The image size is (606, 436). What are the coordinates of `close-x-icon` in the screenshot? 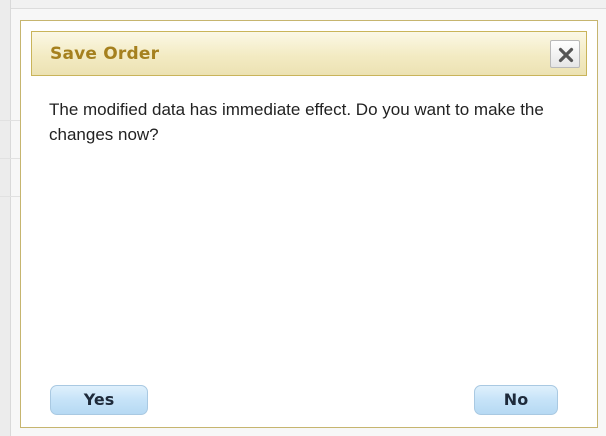 It's located at (566, 55).